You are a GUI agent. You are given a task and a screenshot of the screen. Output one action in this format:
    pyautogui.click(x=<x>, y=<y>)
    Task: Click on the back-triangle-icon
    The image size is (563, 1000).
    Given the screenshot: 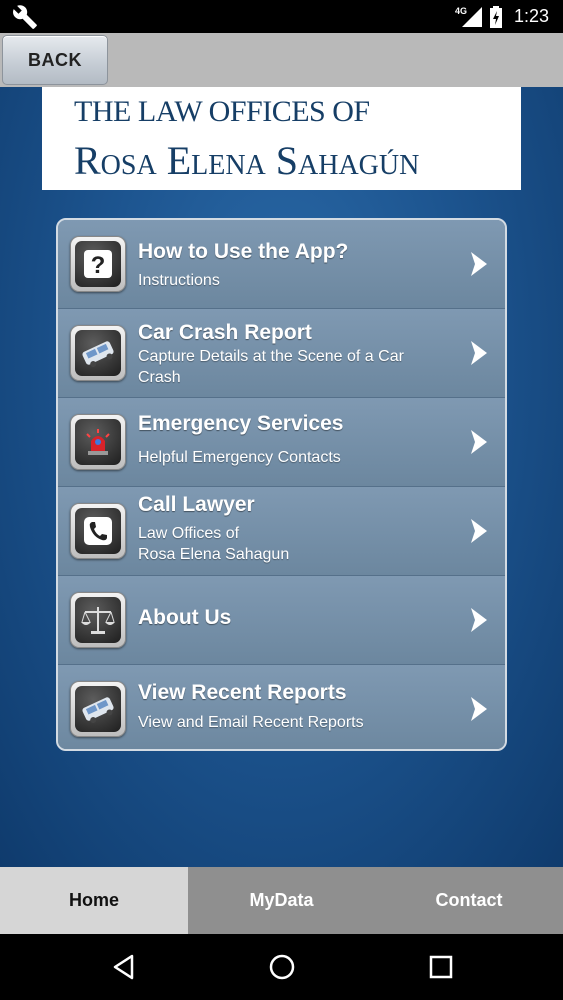 What is the action you would take?
    pyautogui.click(x=124, y=967)
    